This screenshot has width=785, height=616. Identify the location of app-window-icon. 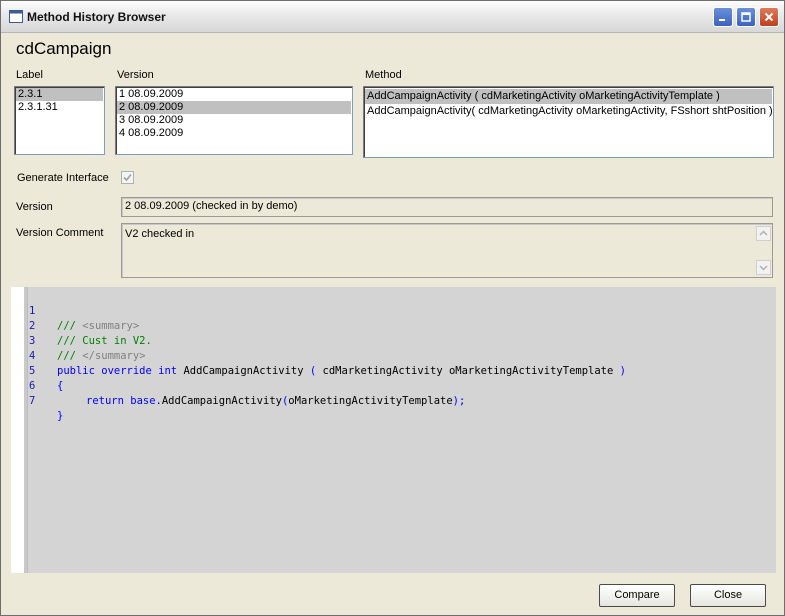
(16, 16).